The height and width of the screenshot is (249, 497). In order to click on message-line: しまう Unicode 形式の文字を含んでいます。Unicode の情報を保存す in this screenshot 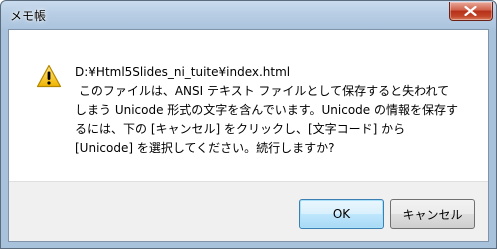, I will do `click(266, 110)`.